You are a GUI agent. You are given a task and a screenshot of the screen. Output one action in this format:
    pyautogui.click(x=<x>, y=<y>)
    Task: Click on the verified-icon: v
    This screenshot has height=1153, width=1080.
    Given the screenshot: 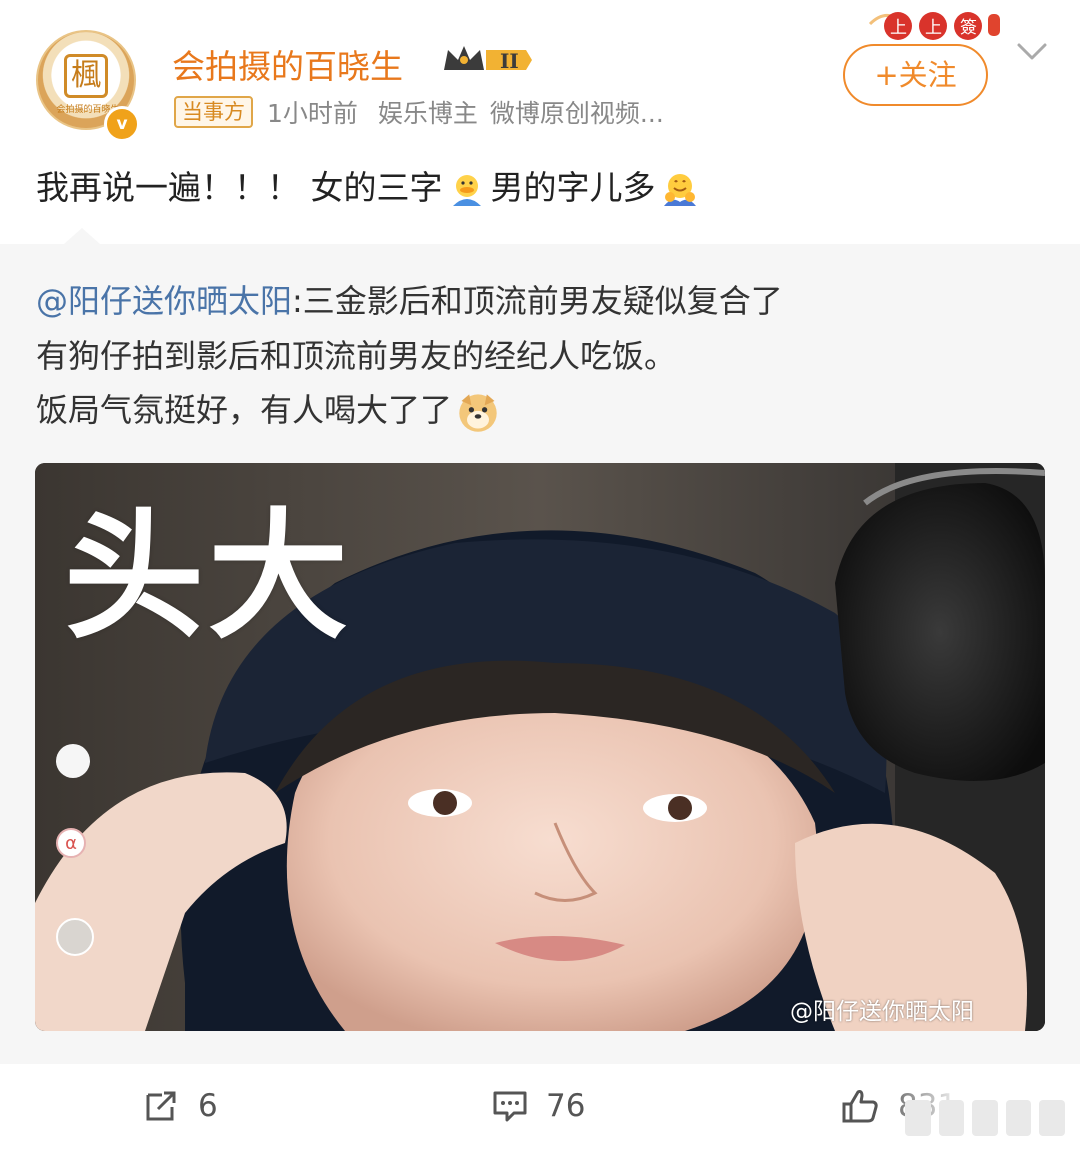 What is the action you would take?
    pyautogui.click(x=122, y=124)
    